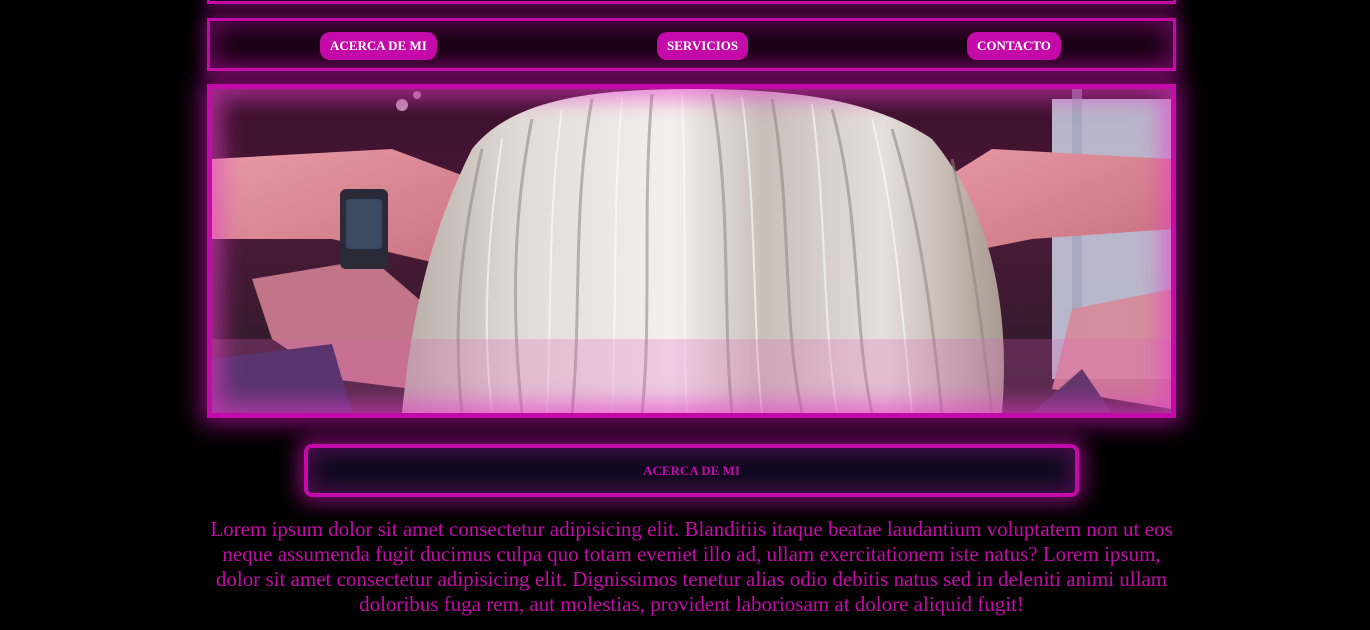  I want to click on about-section-title: ACERCA DE MI, so click(691, 470).